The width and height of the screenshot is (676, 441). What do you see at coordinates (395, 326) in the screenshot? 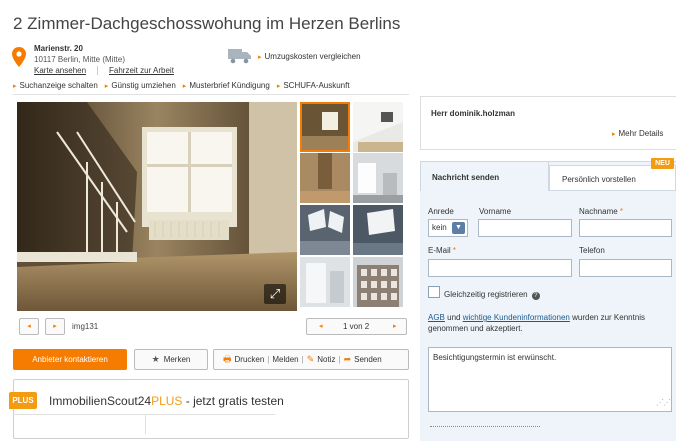
I see `pager-next-icon: ▸` at bounding box center [395, 326].